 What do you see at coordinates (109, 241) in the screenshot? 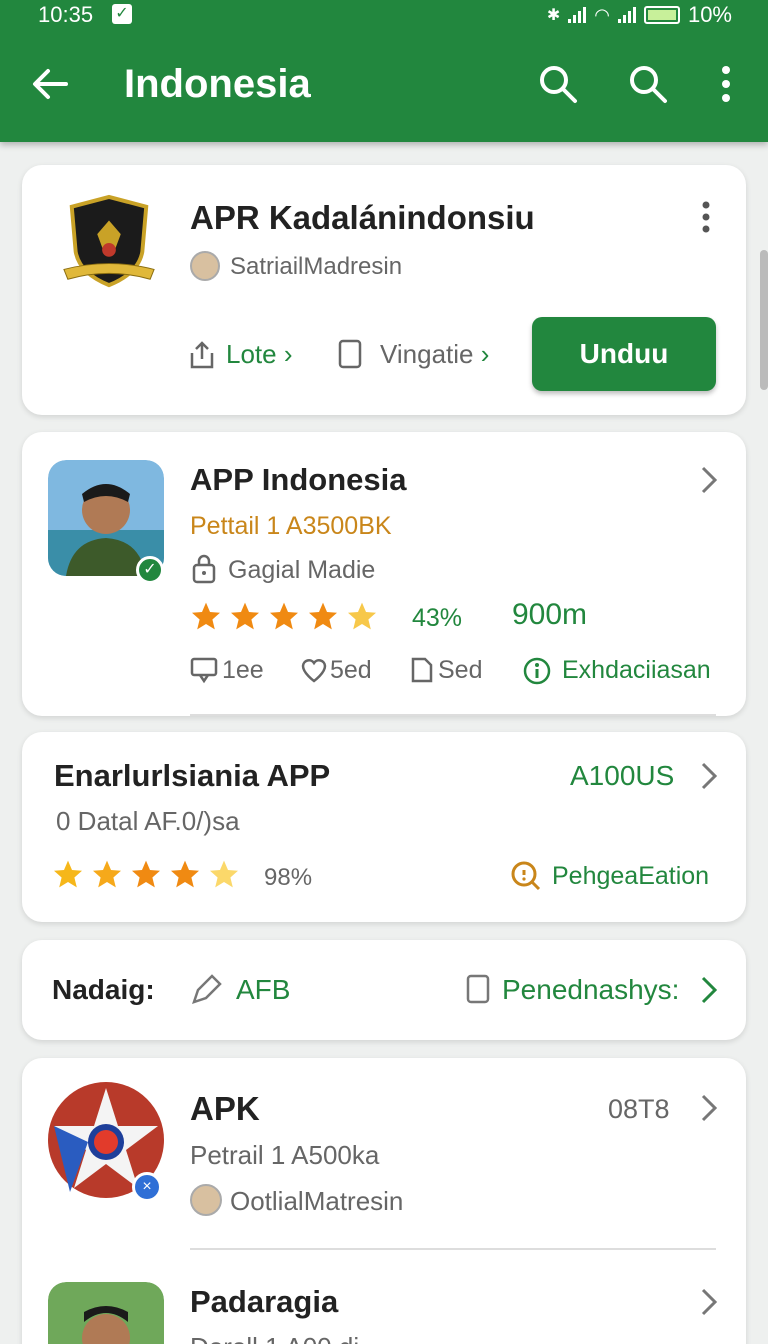
I see `app-emblem-logo` at bounding box center [109, 241].